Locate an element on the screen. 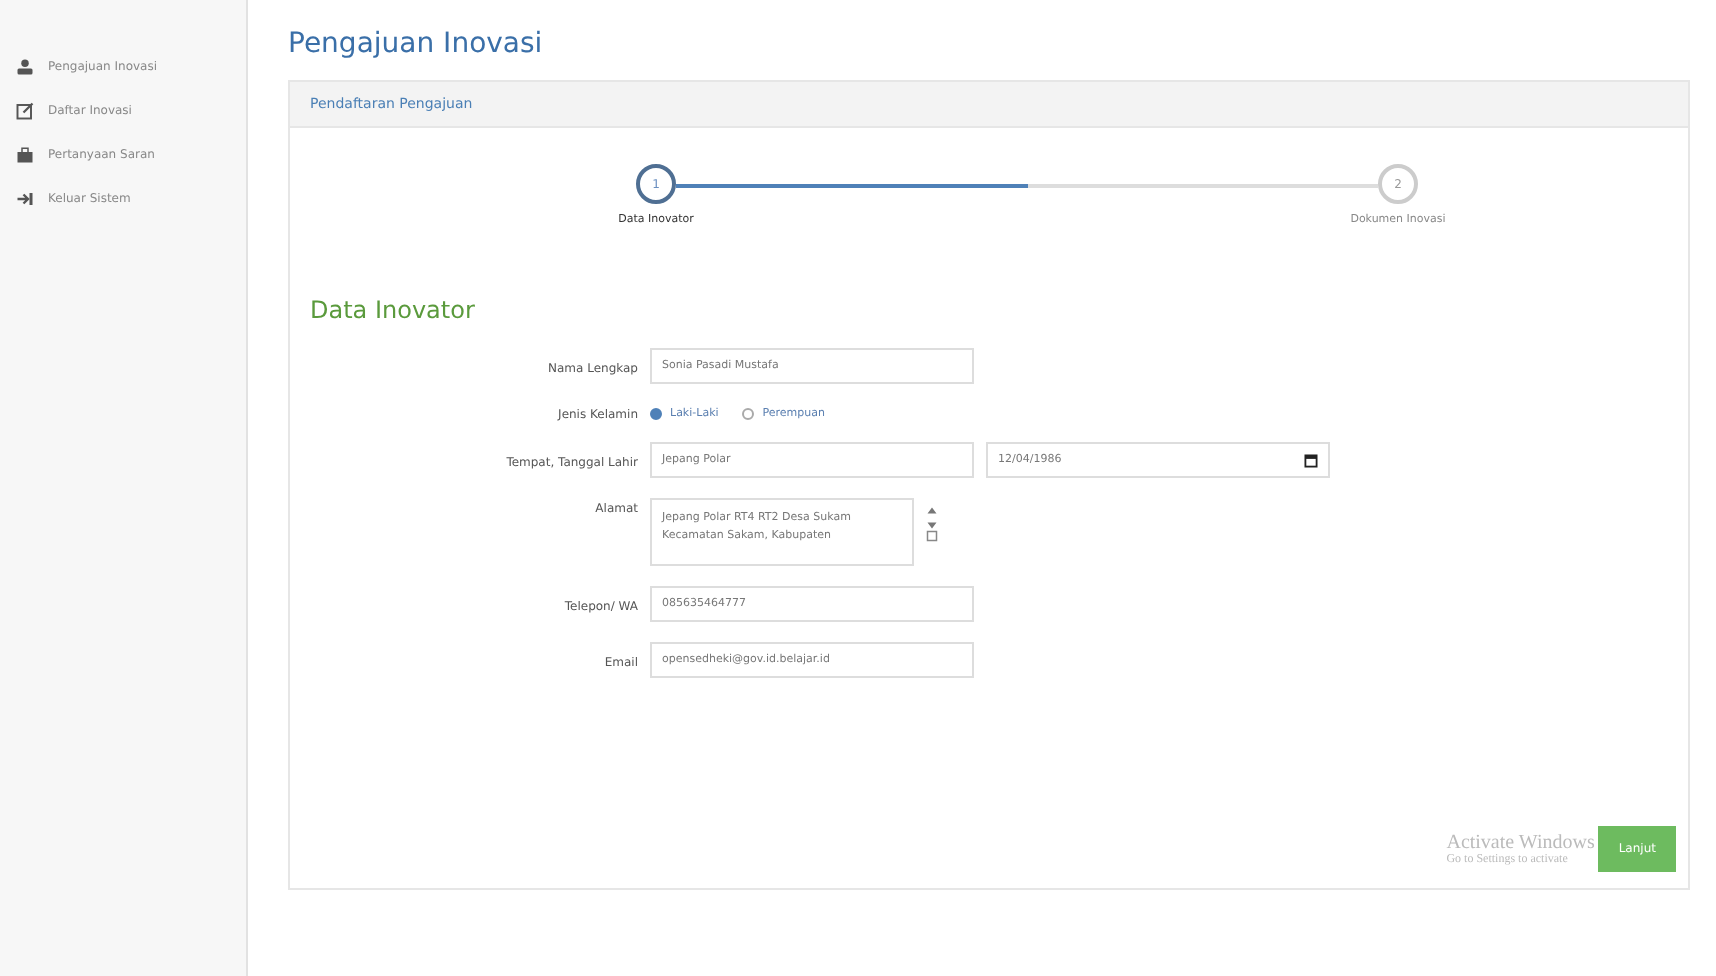 Image resolution: width=1716 pixels, height=976 pixels. section-title: Data Inovator is located at coordinates (393, 310).